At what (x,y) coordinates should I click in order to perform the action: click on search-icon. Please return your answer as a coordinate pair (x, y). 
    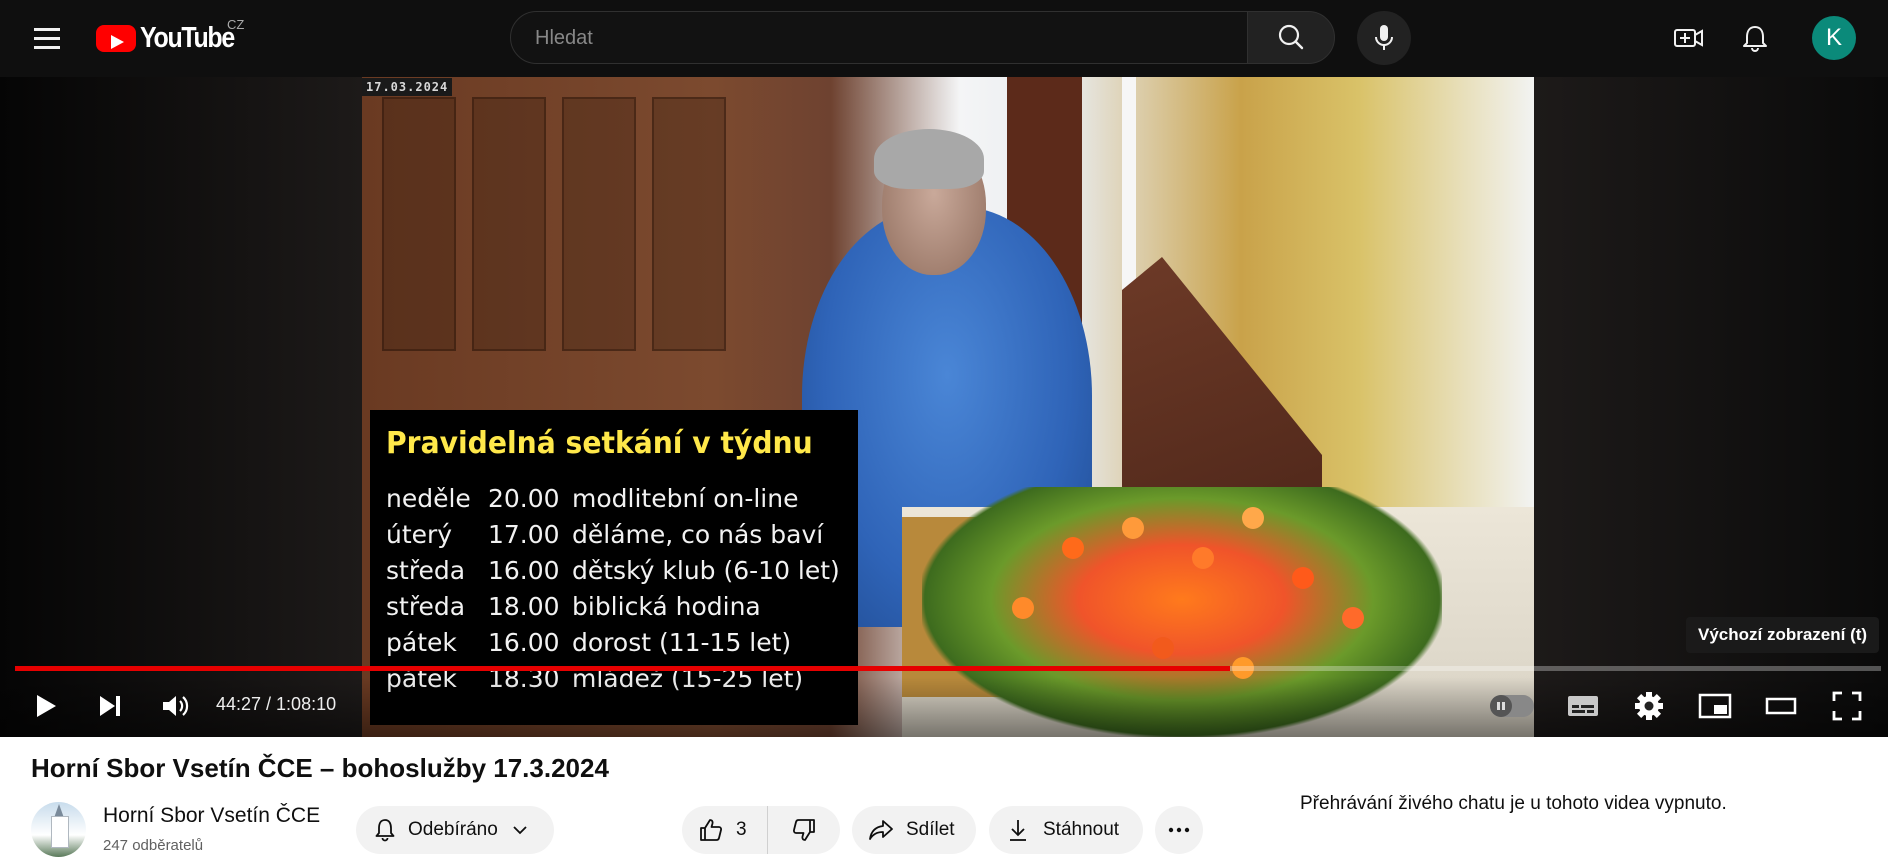
    Looking at the image, I should click on (1291, 37).